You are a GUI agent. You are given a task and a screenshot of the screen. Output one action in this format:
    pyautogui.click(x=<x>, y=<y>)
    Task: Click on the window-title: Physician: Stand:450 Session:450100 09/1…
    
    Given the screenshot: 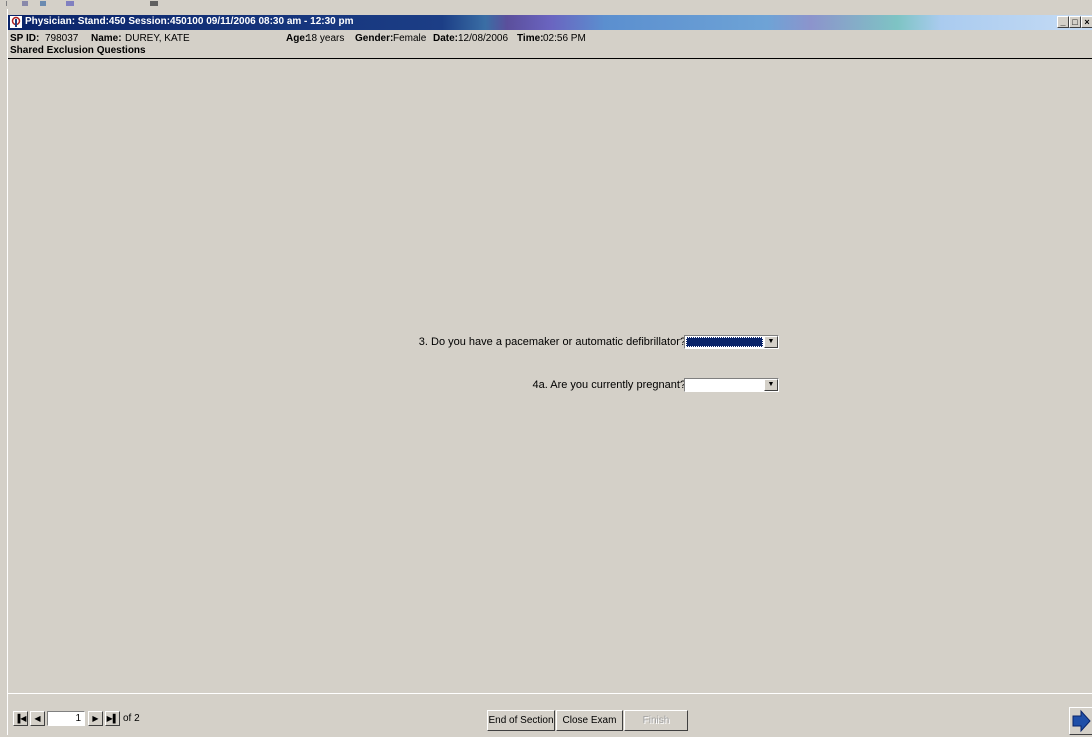 What is the action you would take?
    pyautogui.click(x=189, y=21)
    